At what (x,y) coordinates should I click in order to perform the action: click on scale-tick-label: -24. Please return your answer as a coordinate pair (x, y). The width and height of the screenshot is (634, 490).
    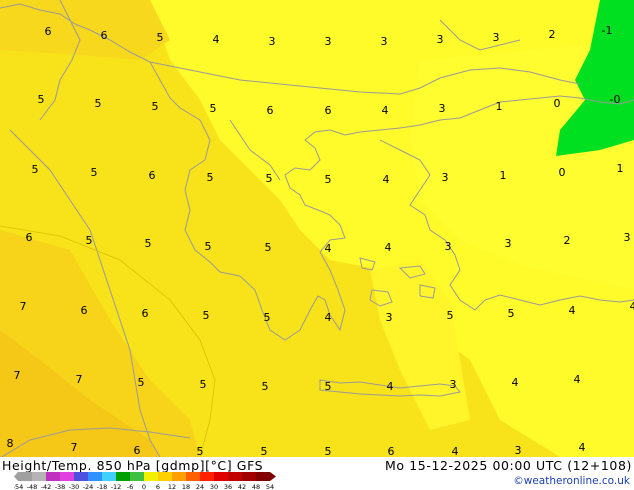
    Looking at the image, I should click on (88, 486).